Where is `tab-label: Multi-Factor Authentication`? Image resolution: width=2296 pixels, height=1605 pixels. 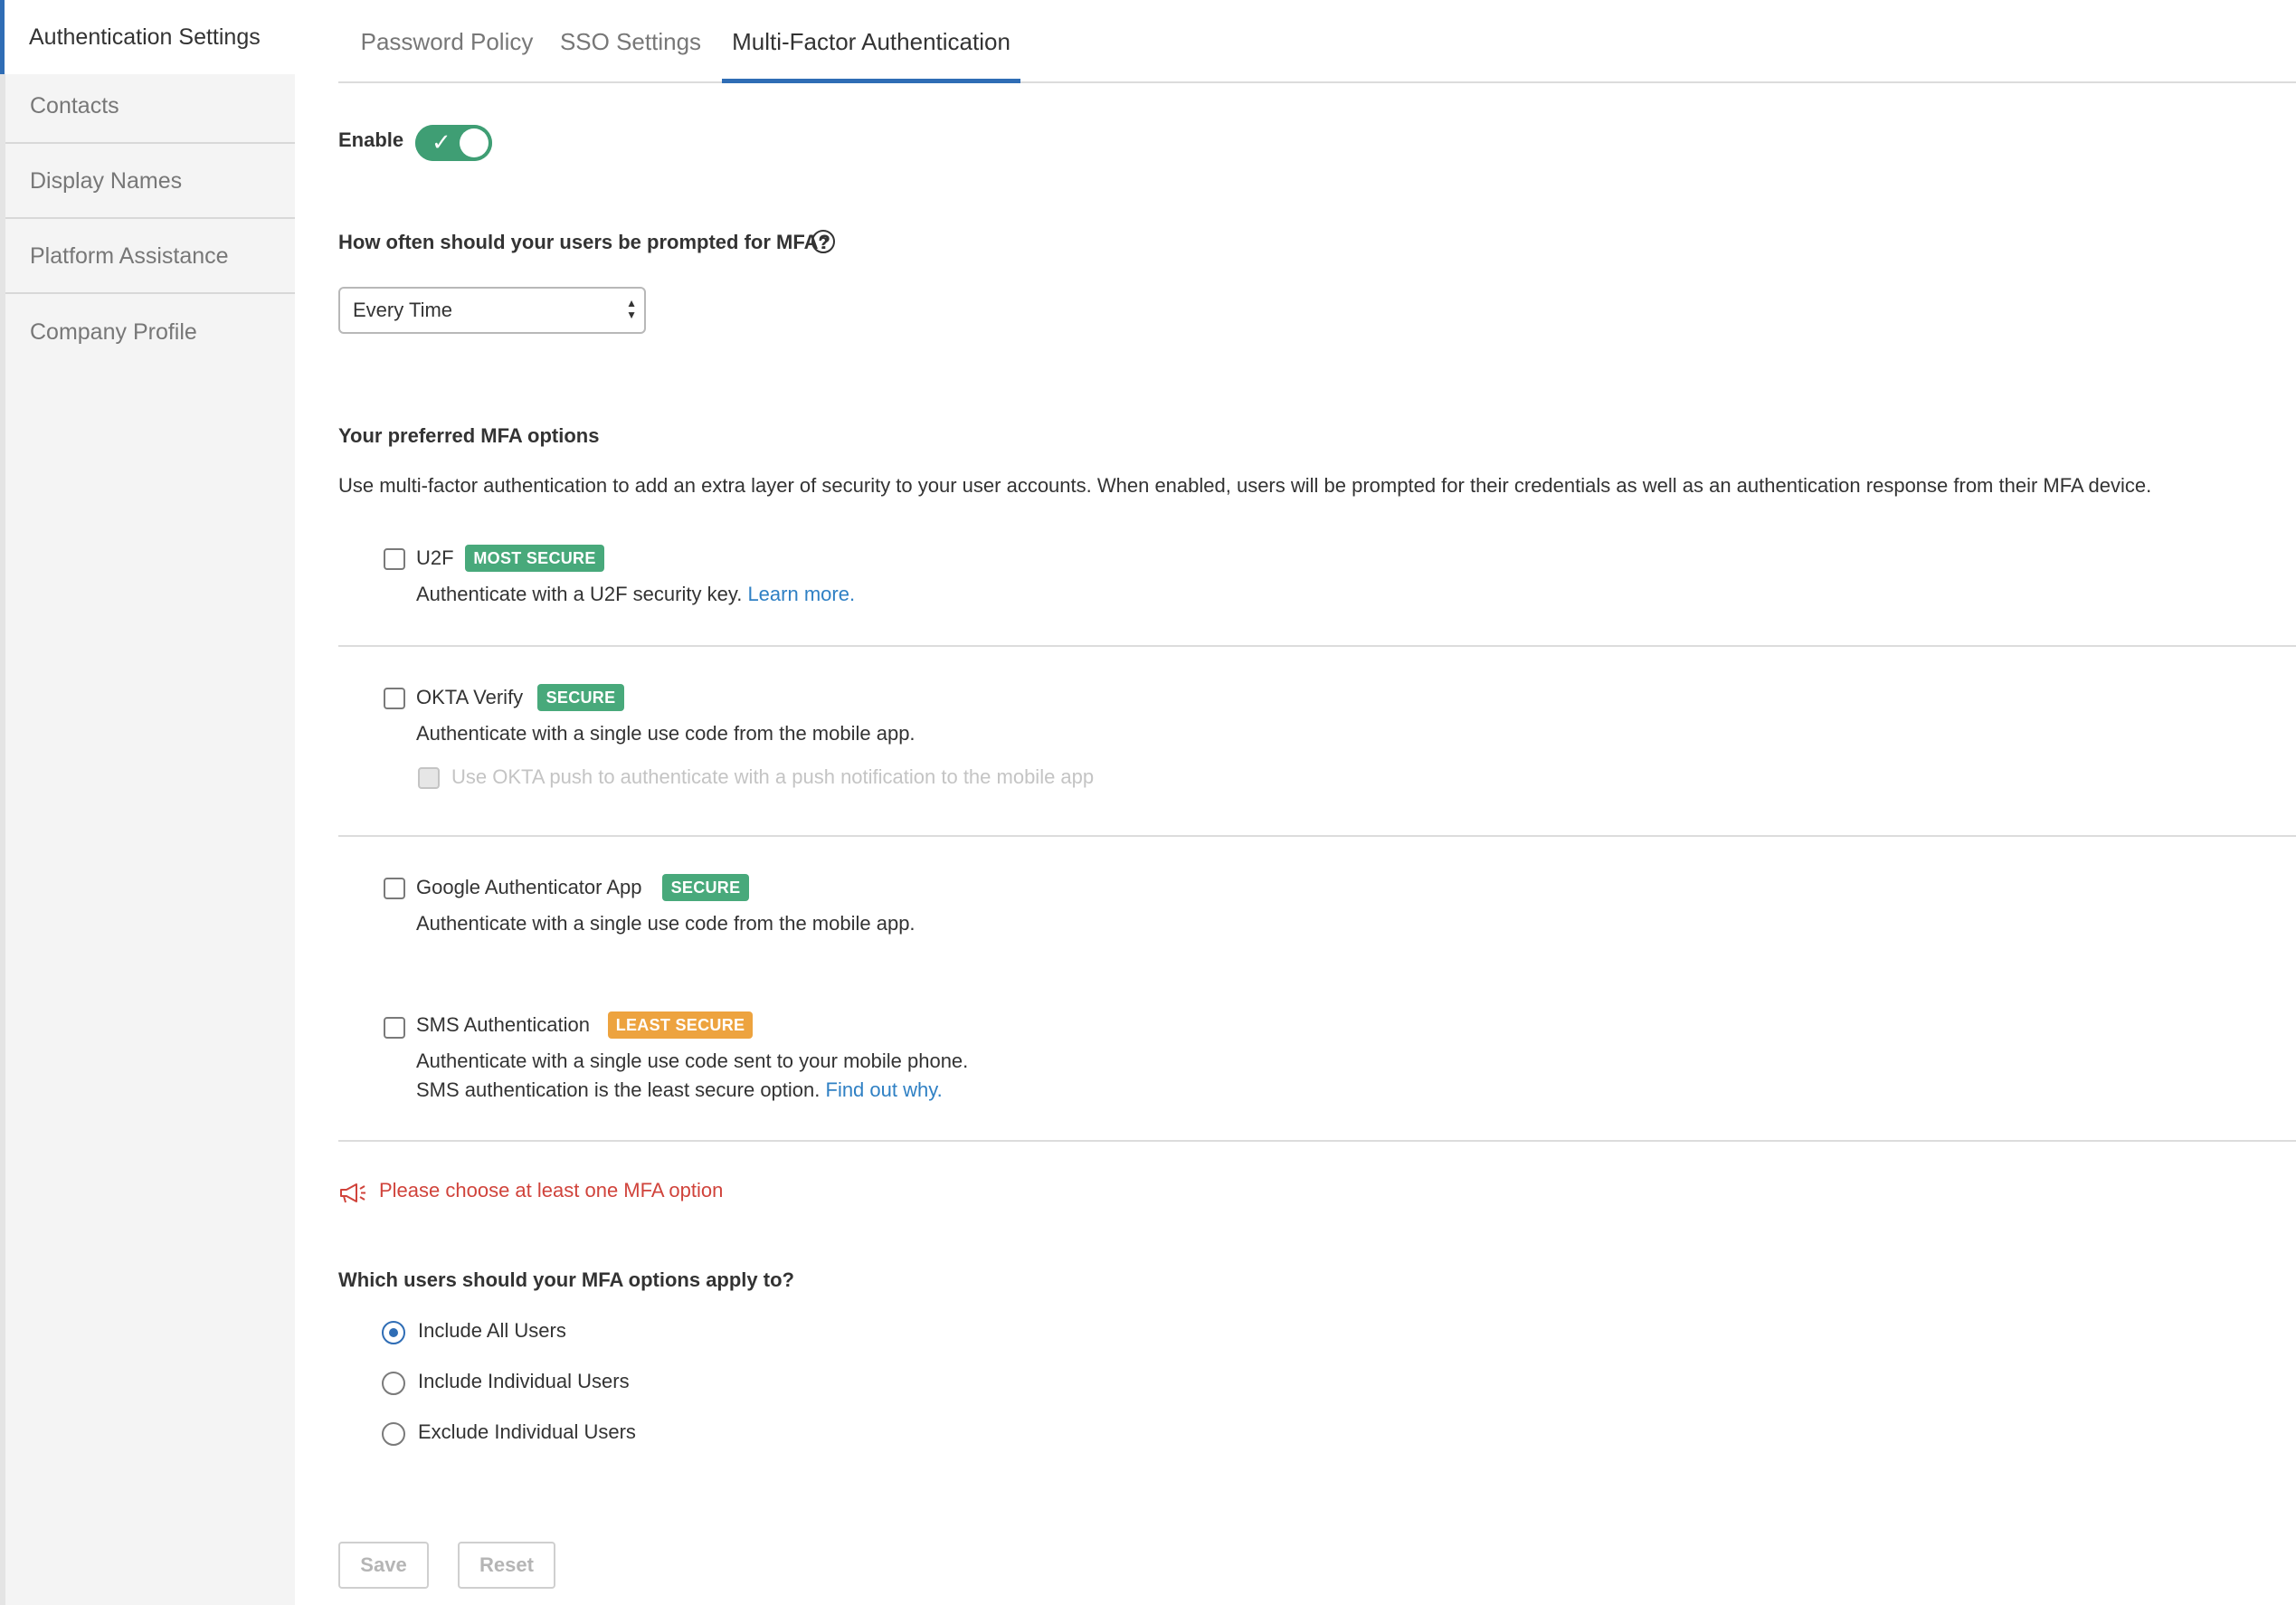
tab-label: Multi-Factor Authentication is located at coordinates (871, 41).